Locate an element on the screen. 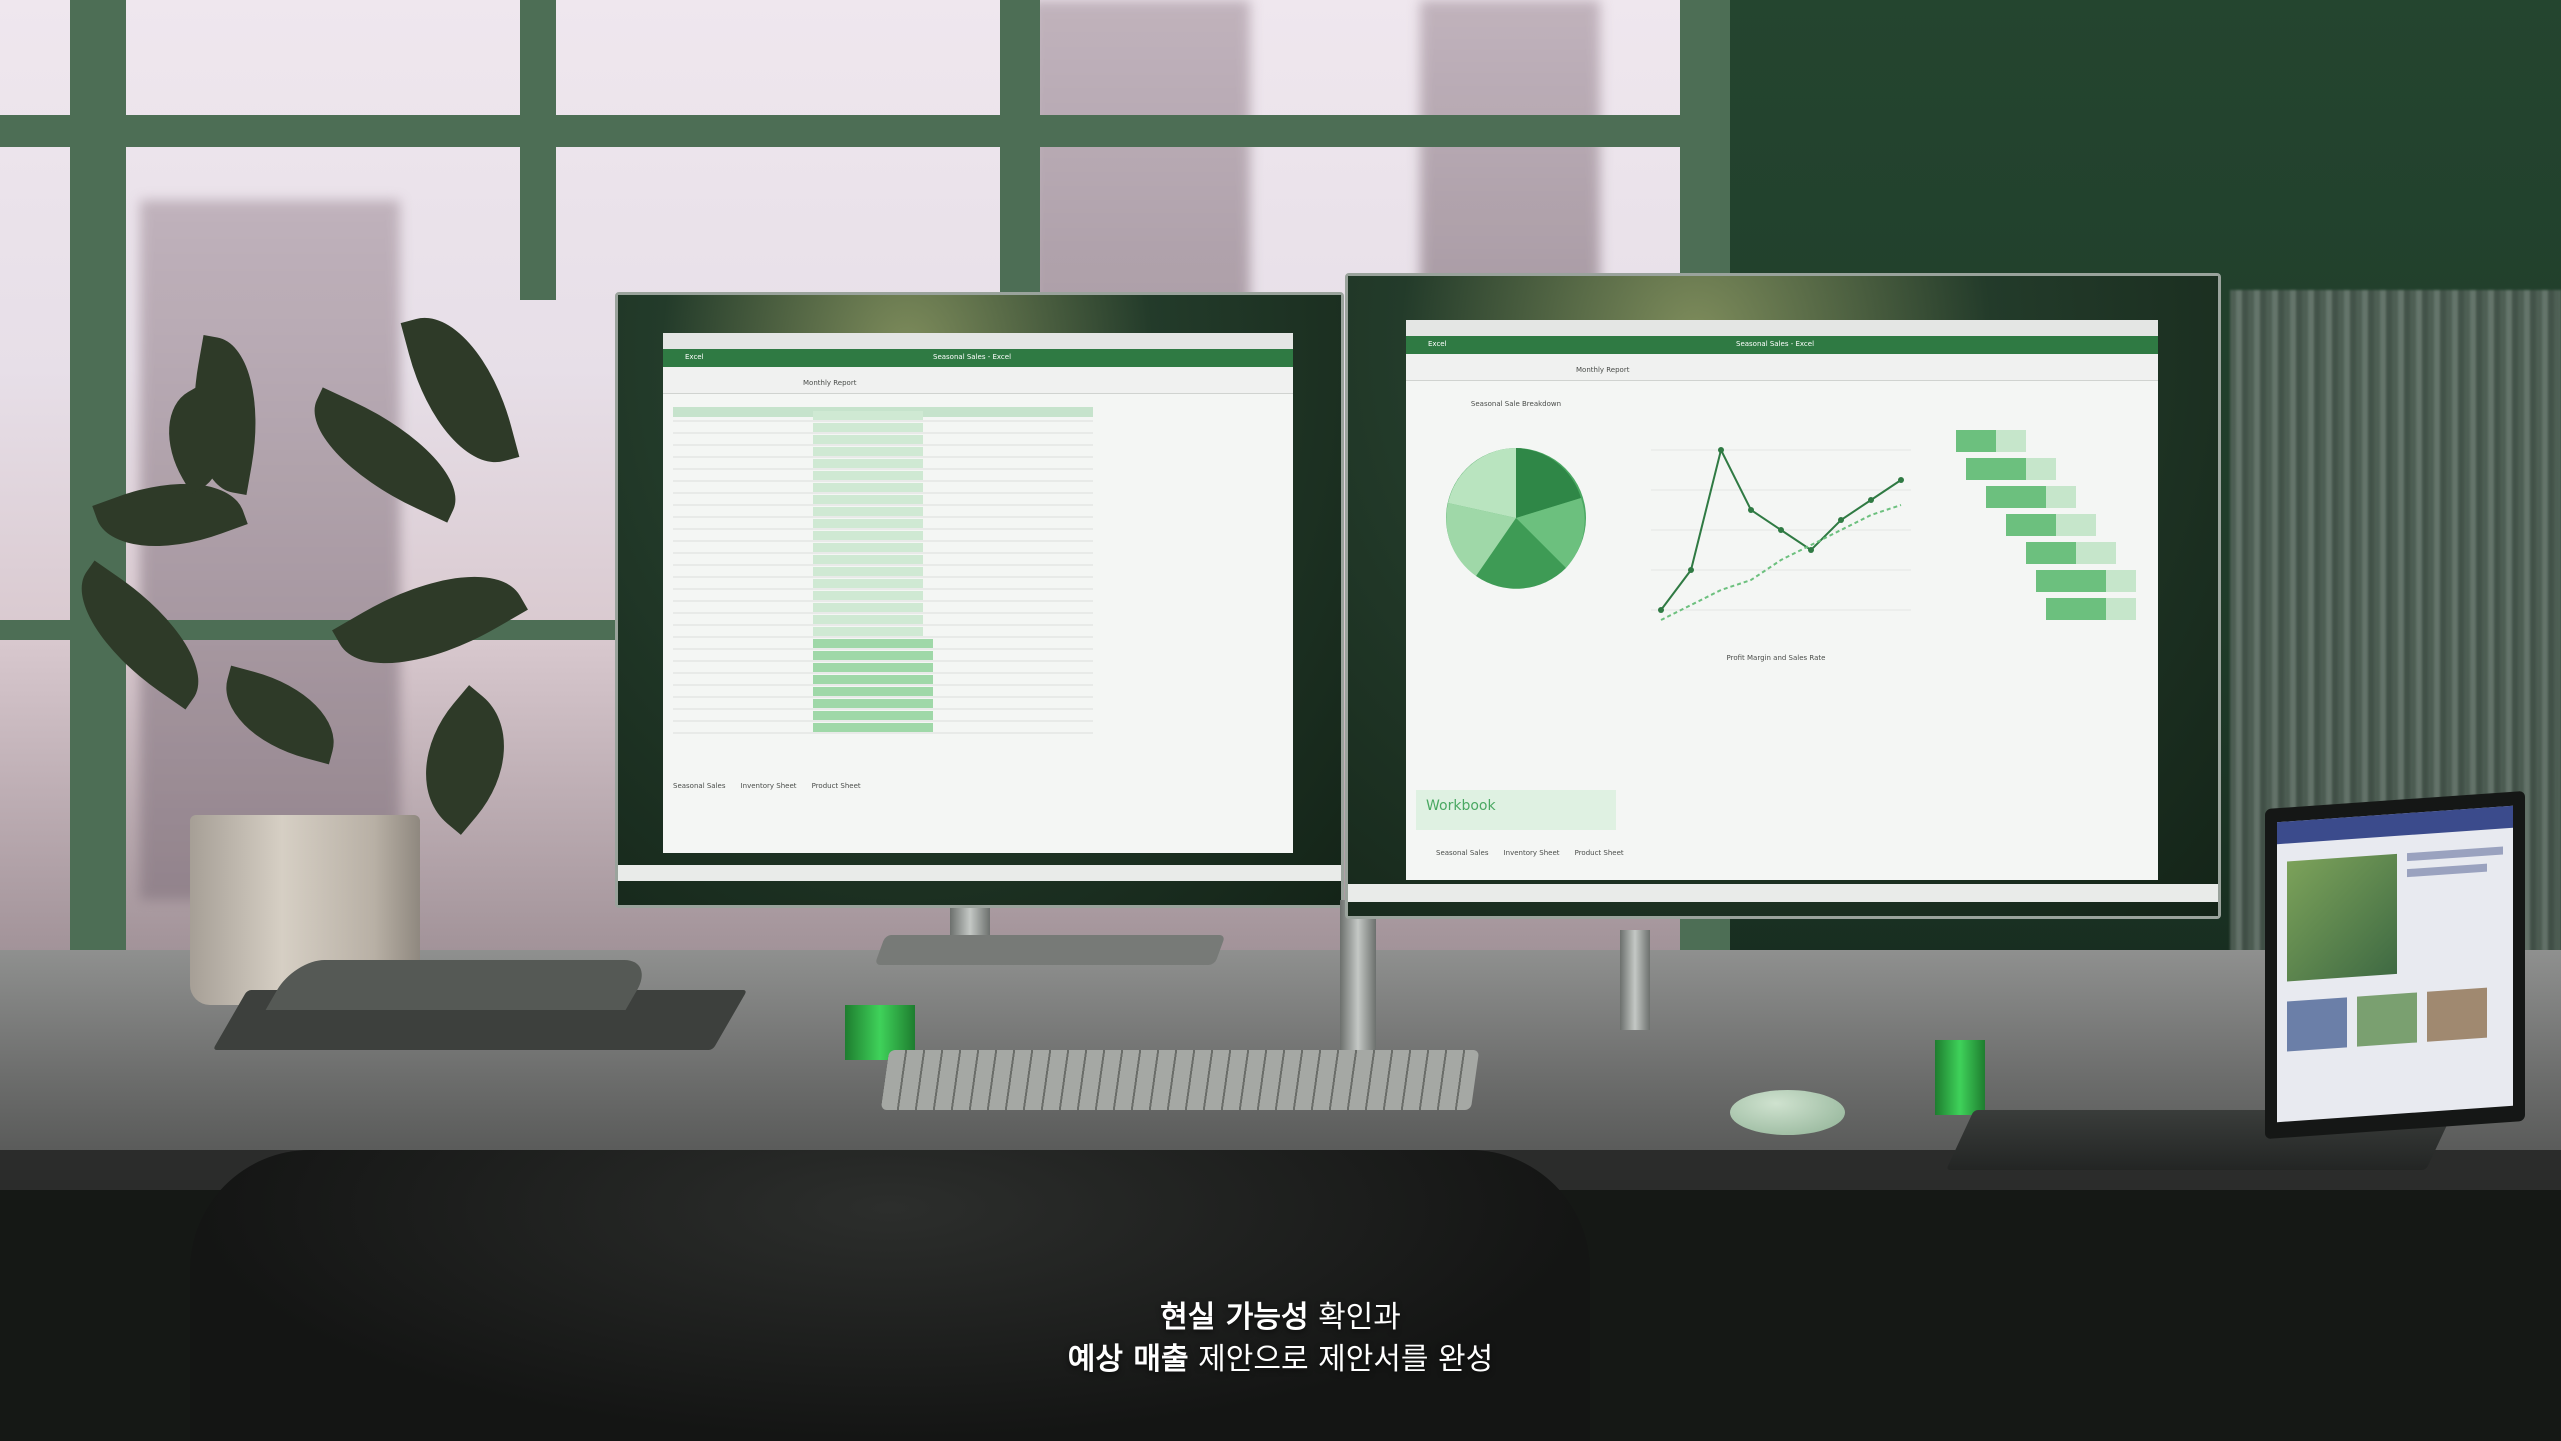 Image resolution: width=2561 pixels, height=1441 pixels. subtitle-line-1: 현실 가능성 확인과 is located at coordinates (1280, 1314).